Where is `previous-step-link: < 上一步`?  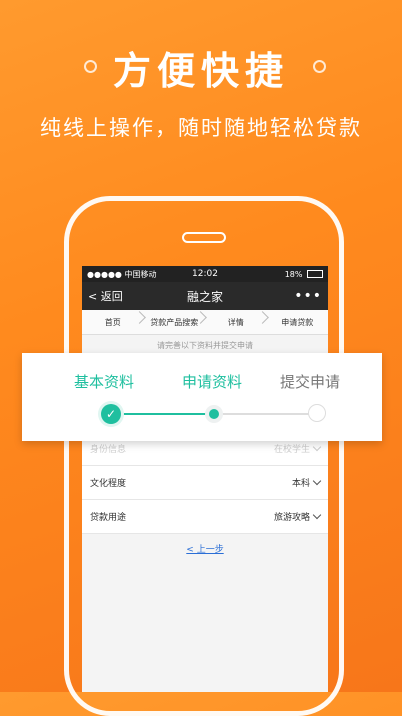
previous-step-link: < 上一步 is located at coordinates (205, 548).